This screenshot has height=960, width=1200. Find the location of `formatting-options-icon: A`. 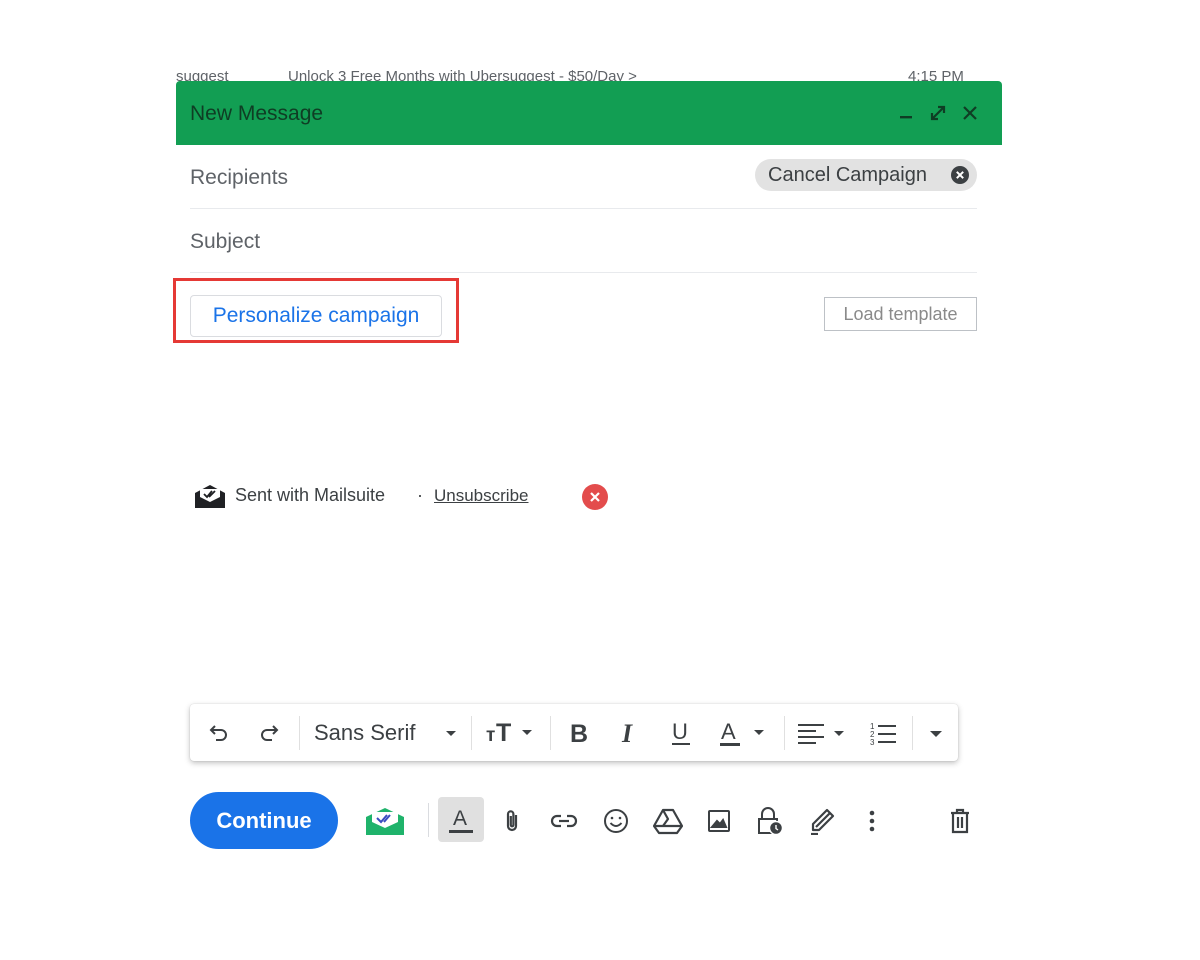

formatting-options-icon: A is located at coordinates (461, 819).